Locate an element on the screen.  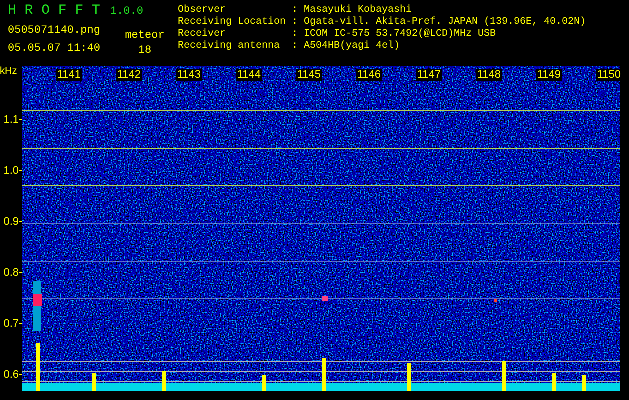
time-label: 1147 is located at coordinates (429, 75).